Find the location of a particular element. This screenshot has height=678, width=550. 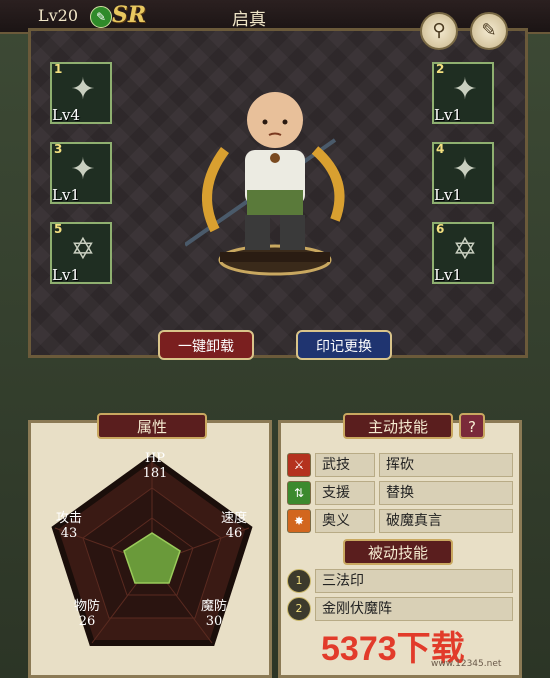

attributes-title: 属性 is located at coordinates (152, 426).